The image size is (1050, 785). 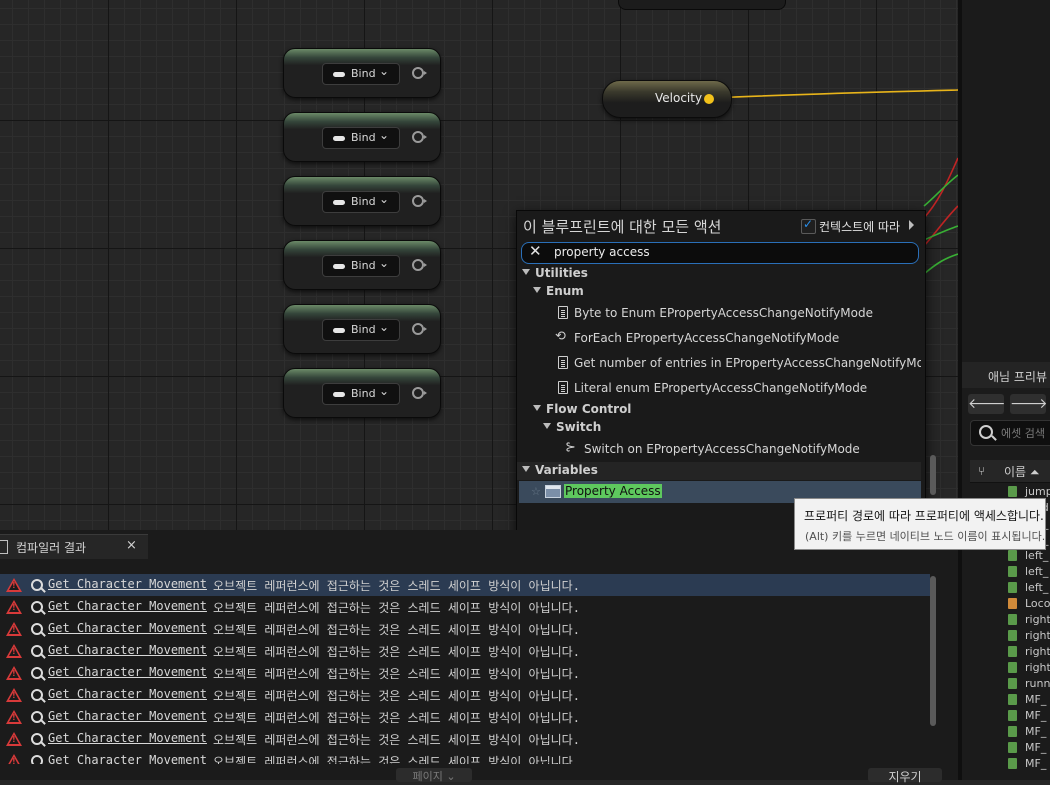 What do you see at coordinates (667, 99) in the screenshot?
I see `velocity-node: Velocity` at bounding box center [667, 99].